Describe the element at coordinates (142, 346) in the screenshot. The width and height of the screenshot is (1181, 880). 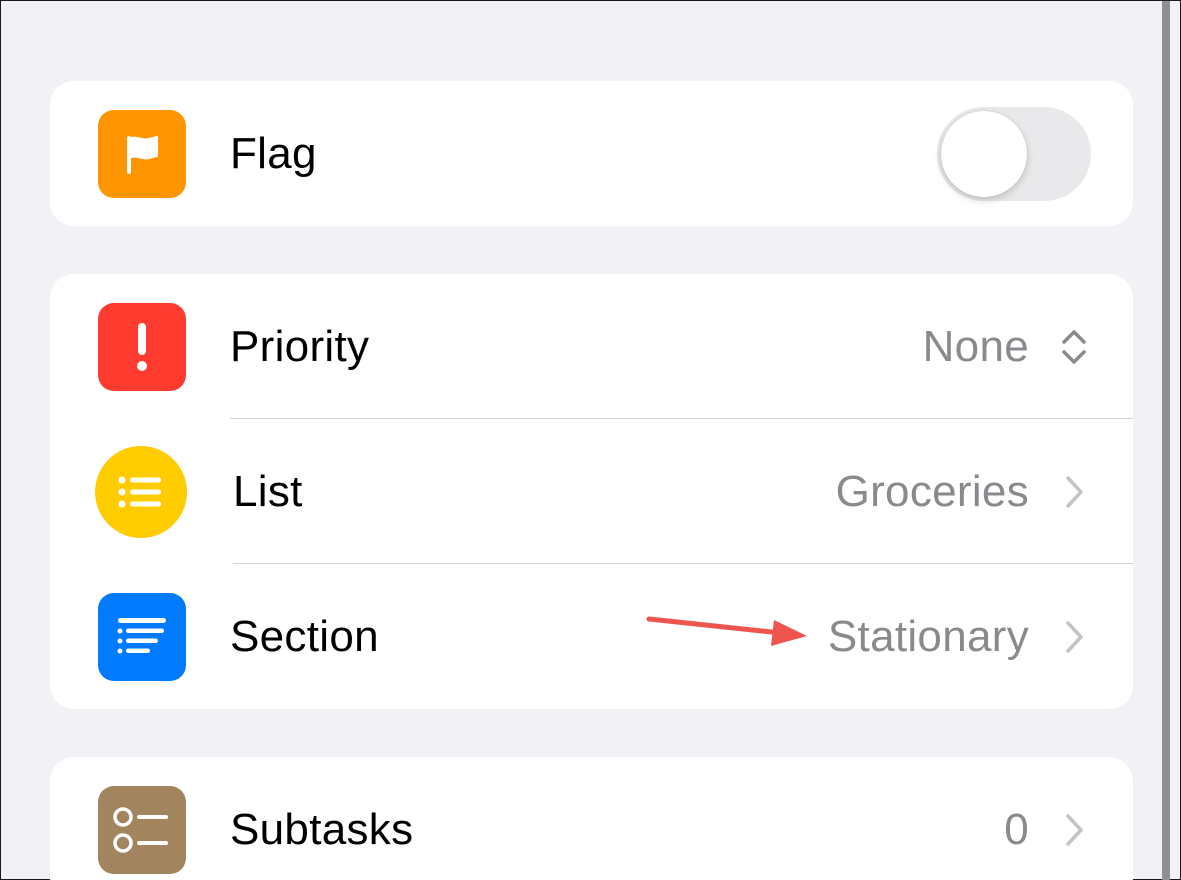
I see `exclamation-icon` at that location.